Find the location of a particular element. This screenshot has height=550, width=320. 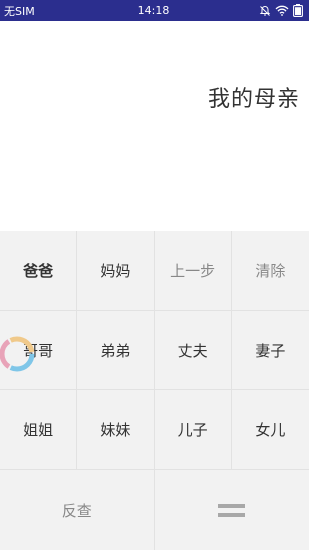

key-elder-sister: 姐姐 is located at coordinates (39, 430).